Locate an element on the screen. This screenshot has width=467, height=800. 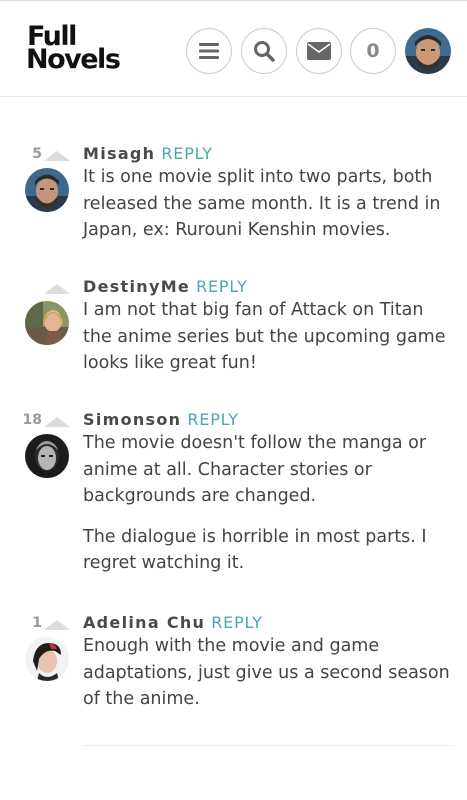
logo-line-2: Novels is located at coordinates (73, 59).